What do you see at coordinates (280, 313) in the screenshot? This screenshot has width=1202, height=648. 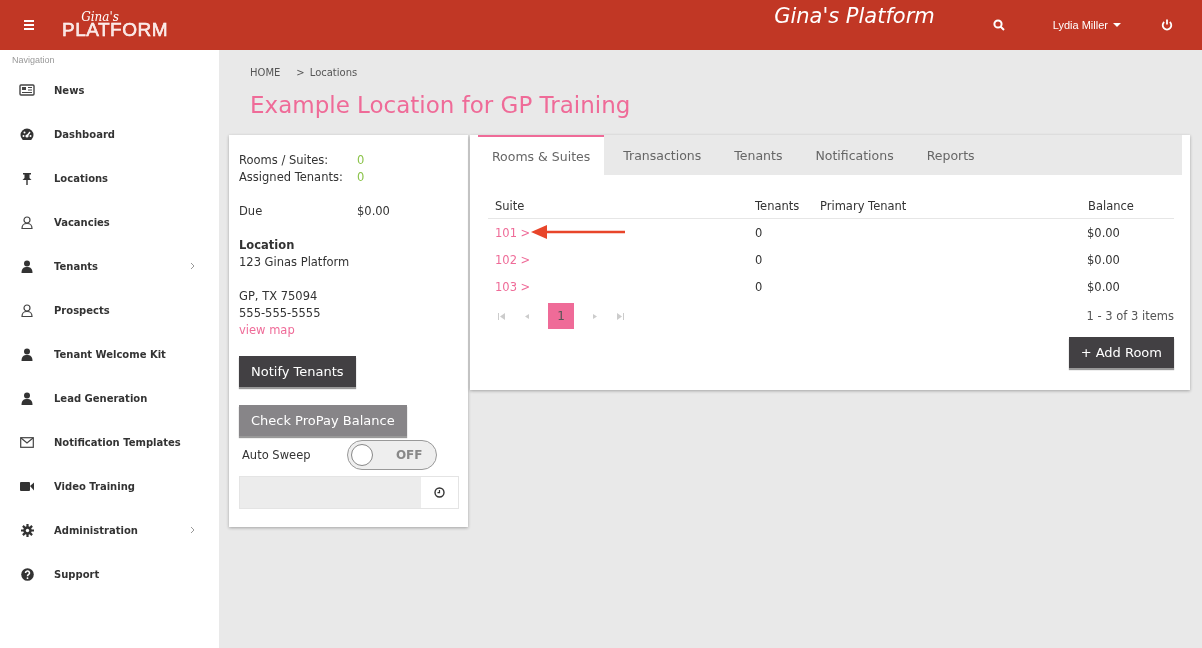 I see `address-line: 555-555-5555` at bounding box center [280, 313].